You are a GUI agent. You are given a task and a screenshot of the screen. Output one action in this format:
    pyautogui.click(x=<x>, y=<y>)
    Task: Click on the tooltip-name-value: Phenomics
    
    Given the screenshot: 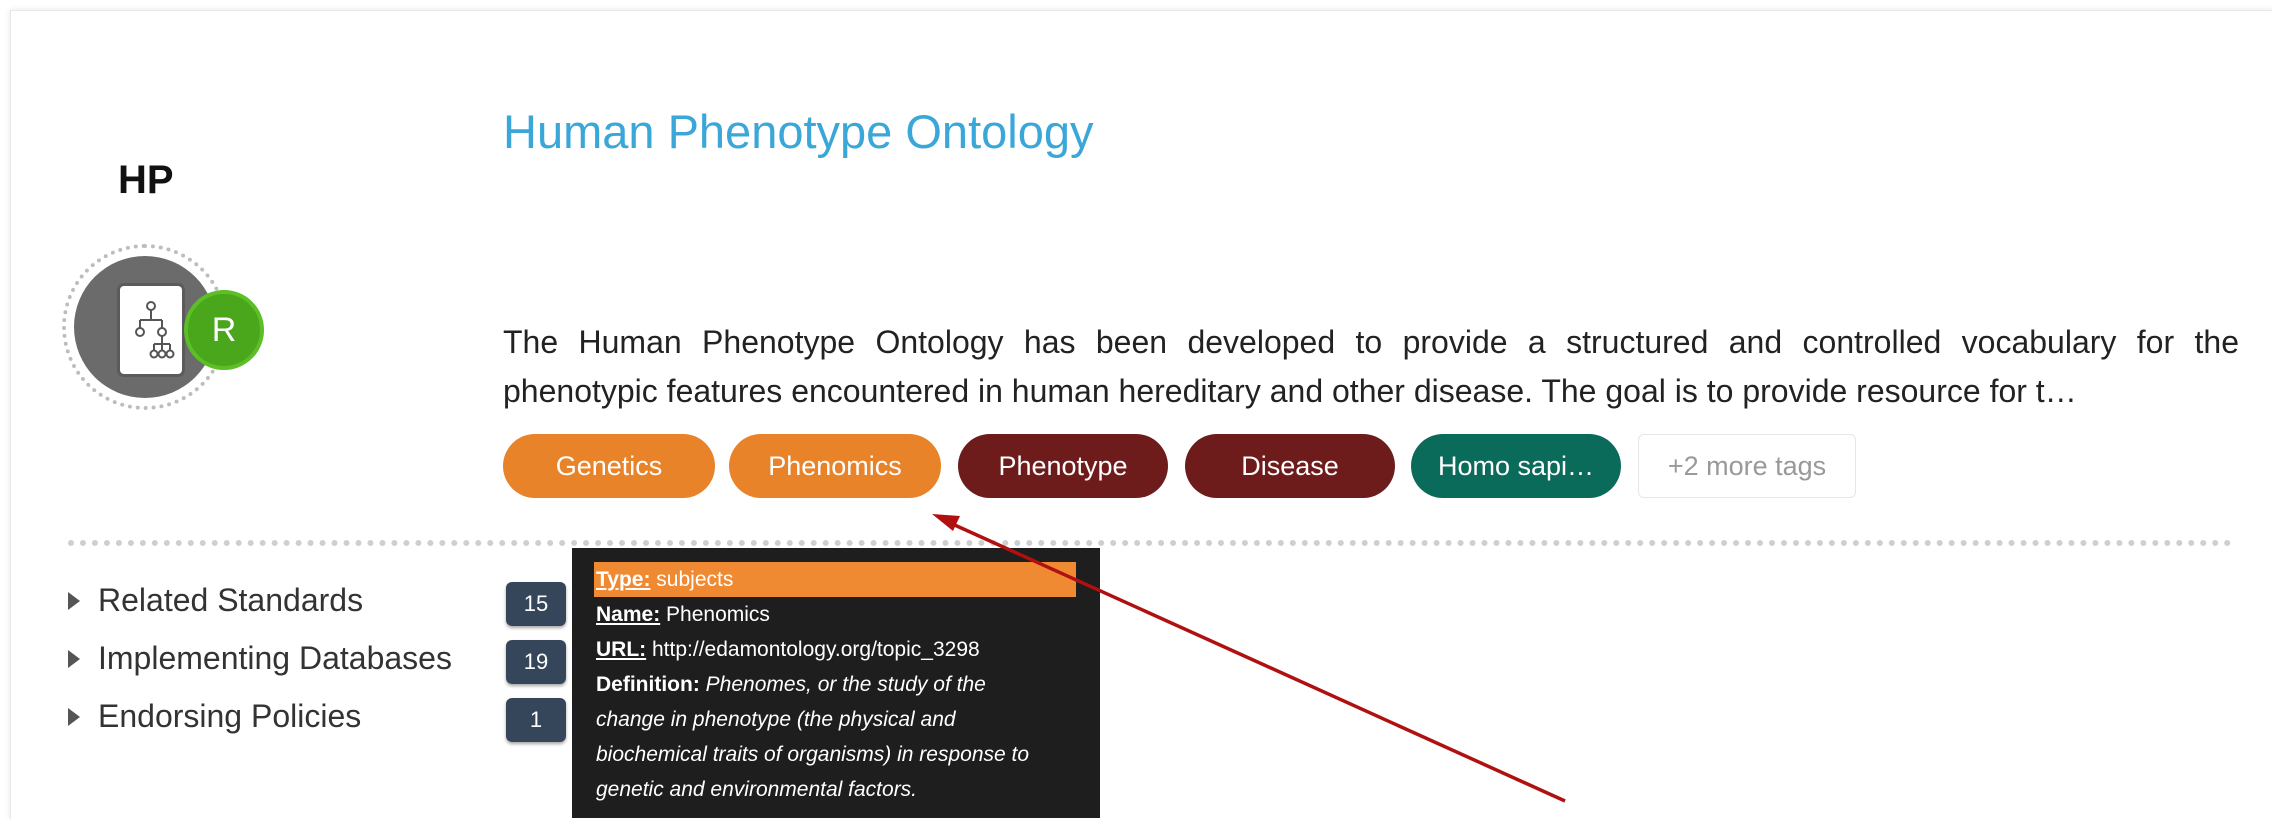 What is the action you would take?
    pyautogui.click(x=718, y=614)
    